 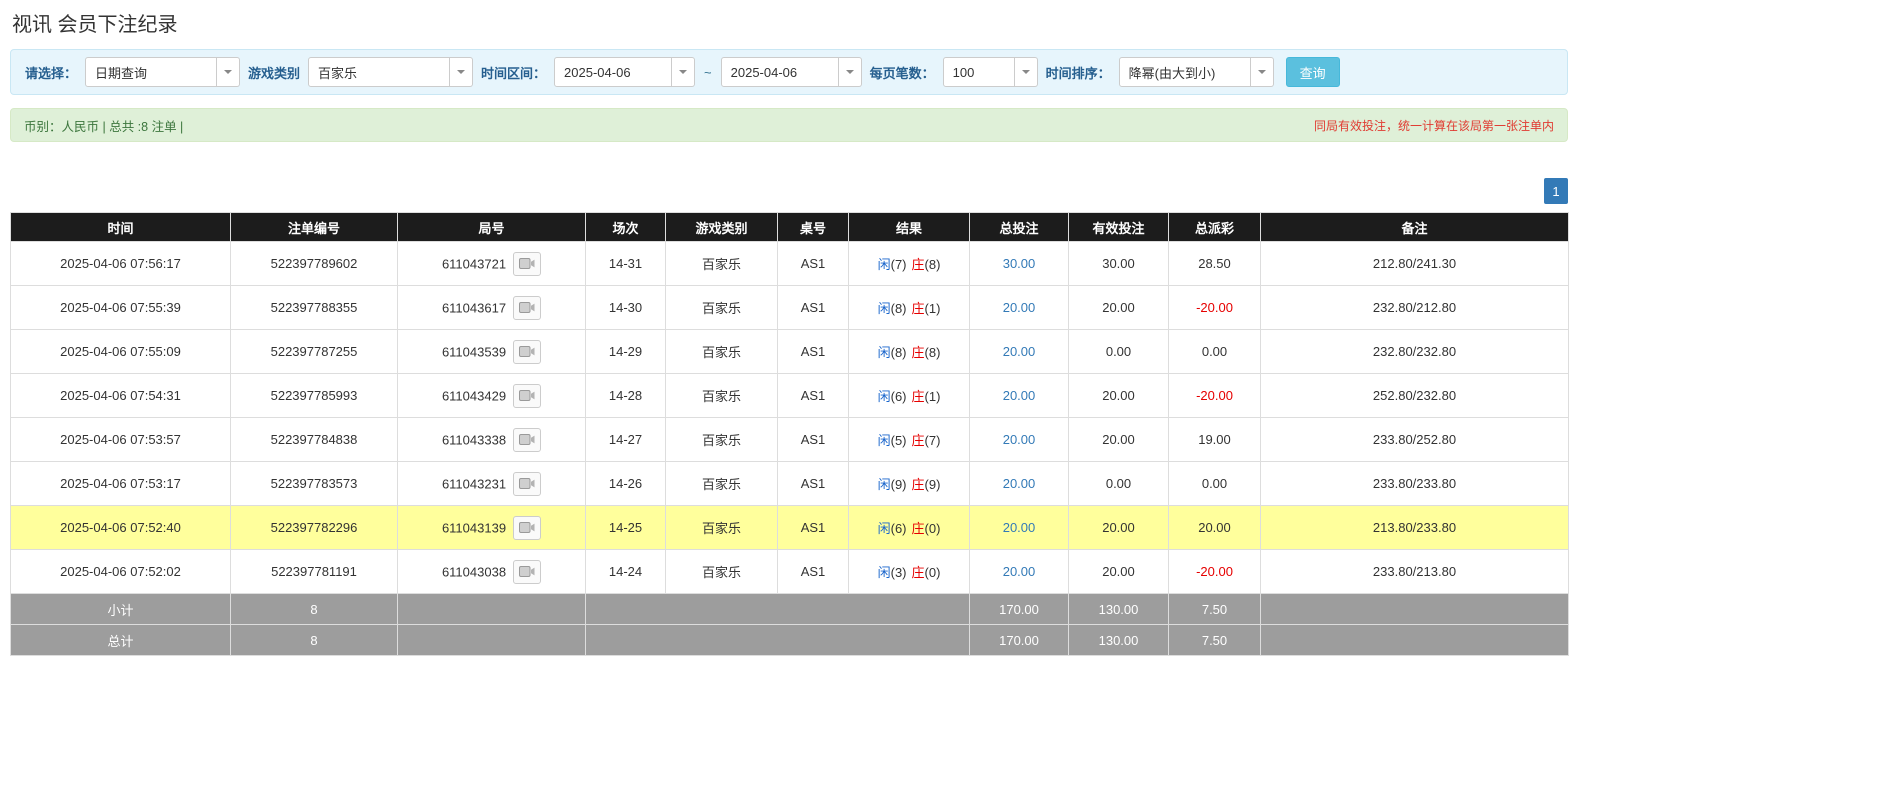 What do you see at coordinates (474, 263) in the screenshot?
I see `round-id: 611043721` at bounding box center [474, 263].